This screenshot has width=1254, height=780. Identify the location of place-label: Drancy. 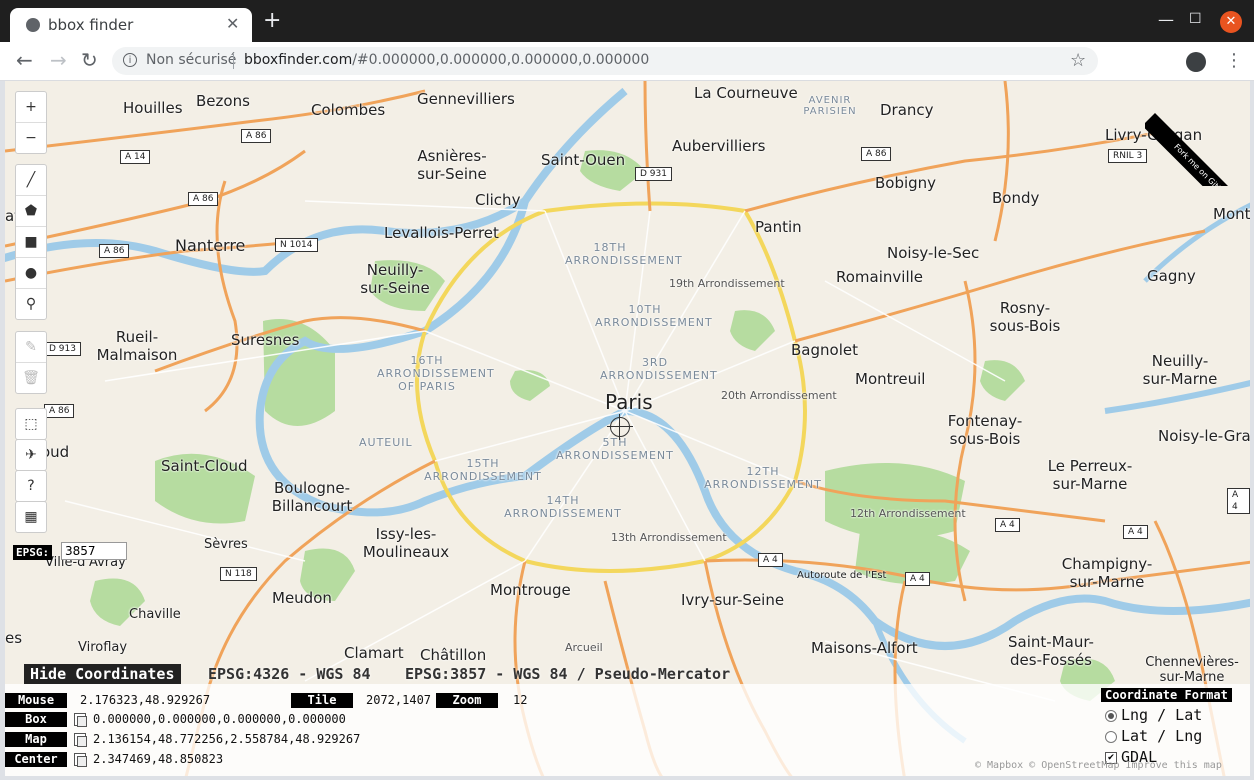
(907, 110).